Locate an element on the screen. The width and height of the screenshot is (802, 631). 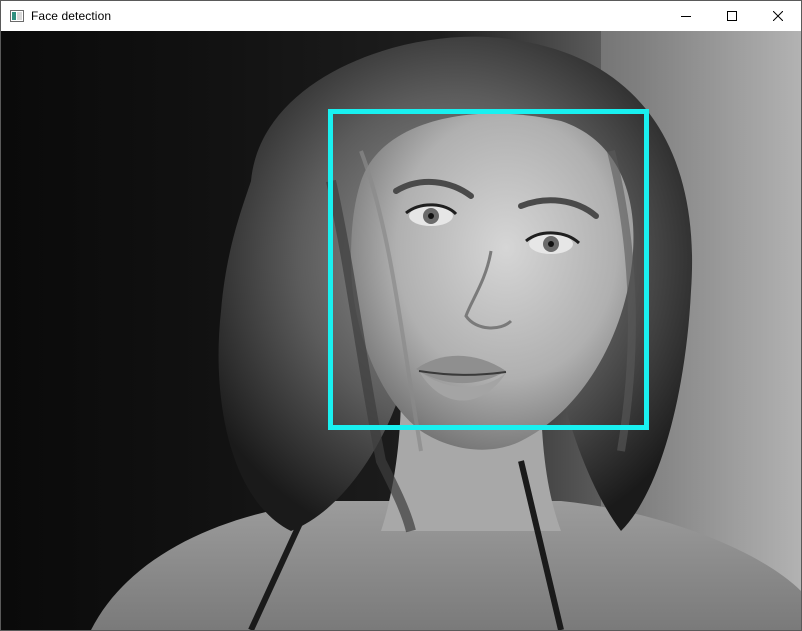
close-icon is located at coordinates (778, 16).